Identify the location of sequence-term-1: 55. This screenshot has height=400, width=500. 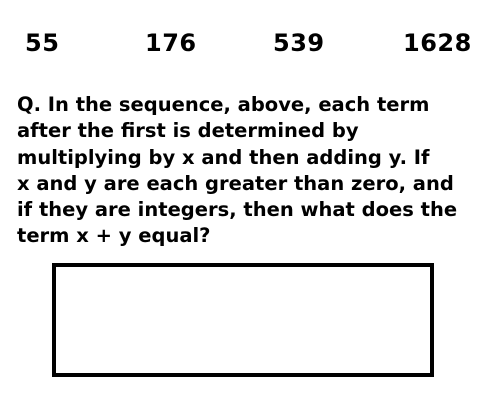
(42, 43).